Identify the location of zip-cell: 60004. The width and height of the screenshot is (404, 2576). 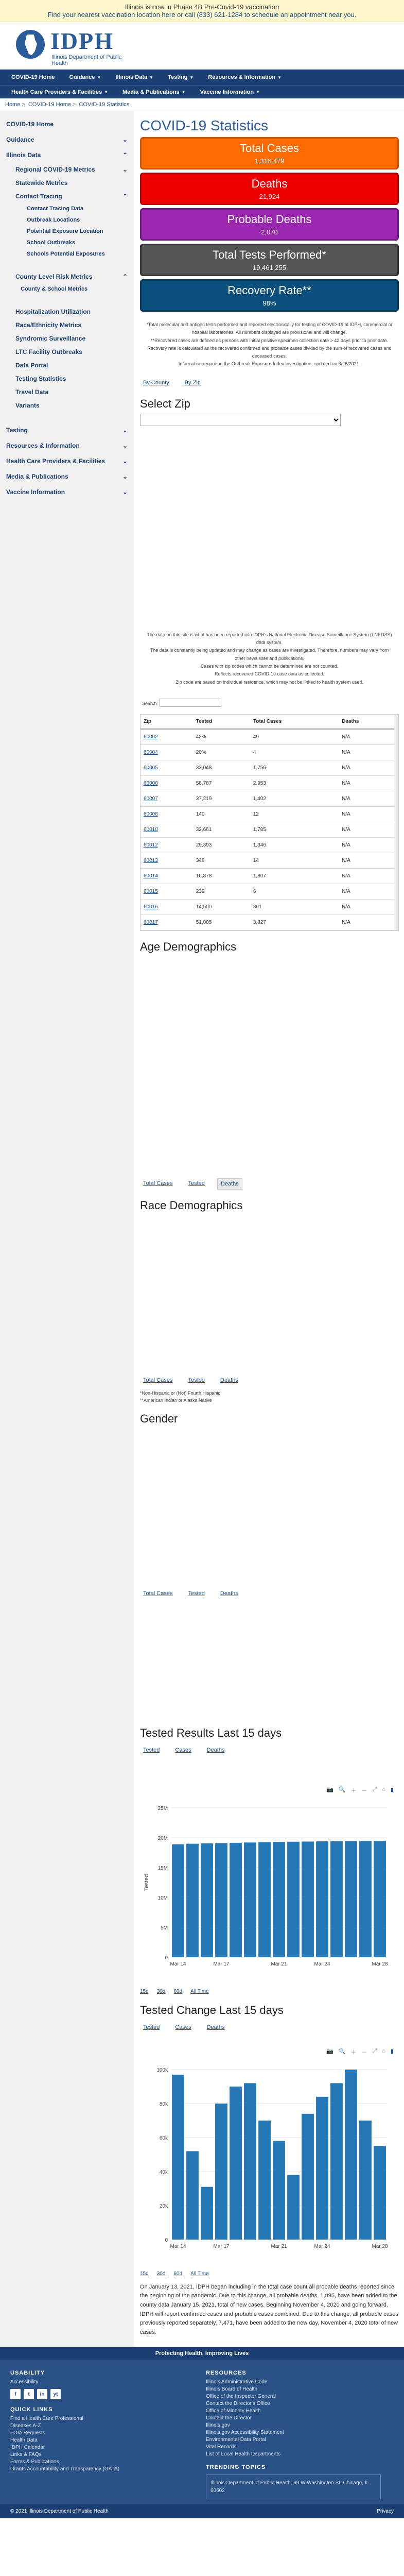
(166, 752).